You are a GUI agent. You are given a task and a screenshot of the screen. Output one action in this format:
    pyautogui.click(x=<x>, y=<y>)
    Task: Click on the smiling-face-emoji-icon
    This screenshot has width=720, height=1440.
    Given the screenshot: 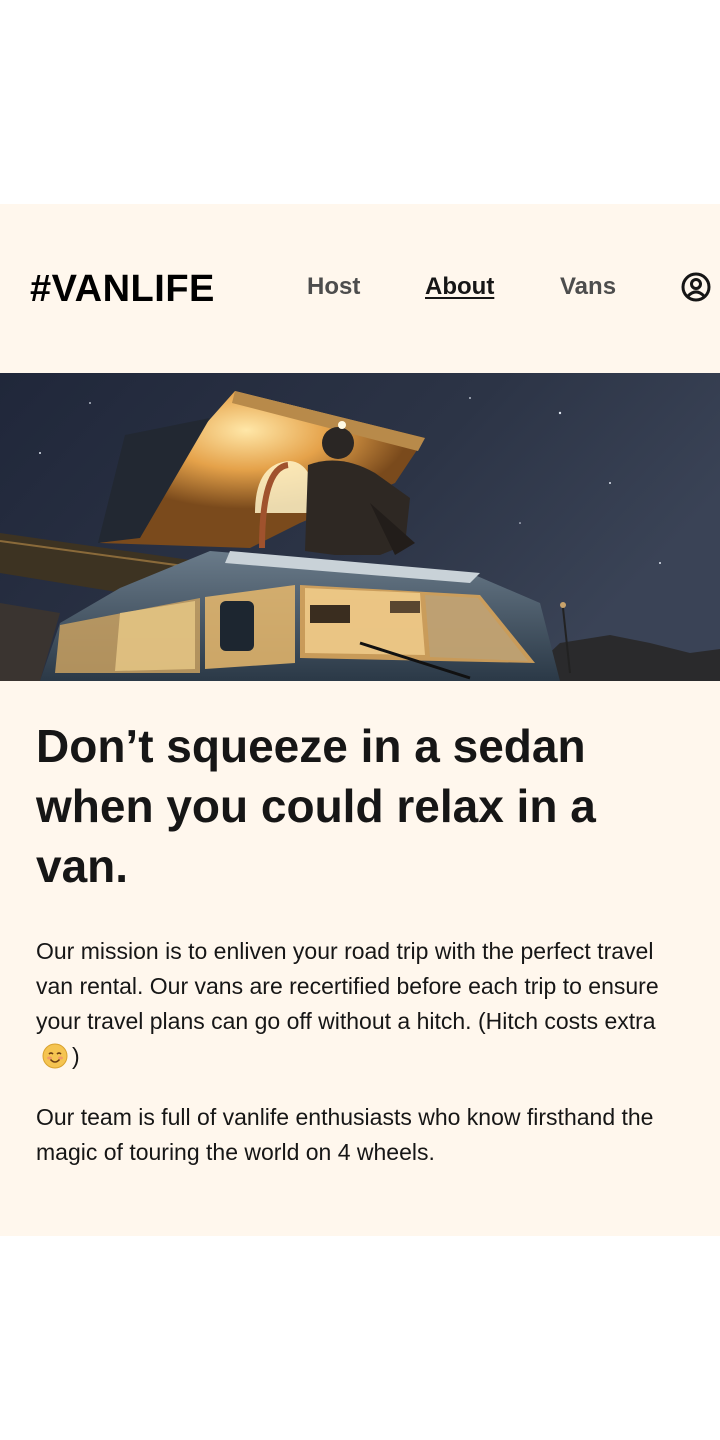 What is the action you would take?
    pyautogui.click(x=55, y=1056)
    